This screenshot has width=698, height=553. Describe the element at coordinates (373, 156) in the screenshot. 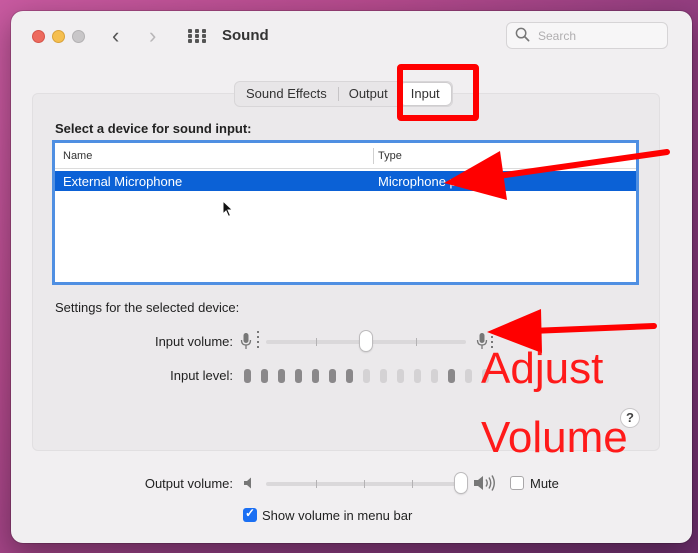

I see `column-divider` at that location.